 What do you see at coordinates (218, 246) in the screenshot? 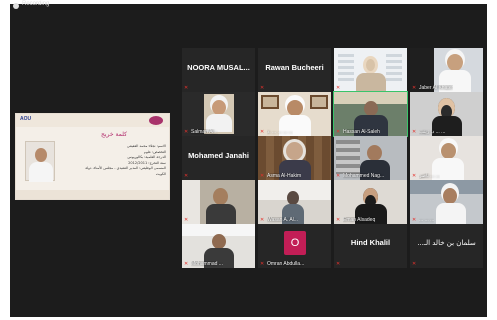
I see `participant-tile: Mohammad ... ✕` at bounding box center [218, 246].